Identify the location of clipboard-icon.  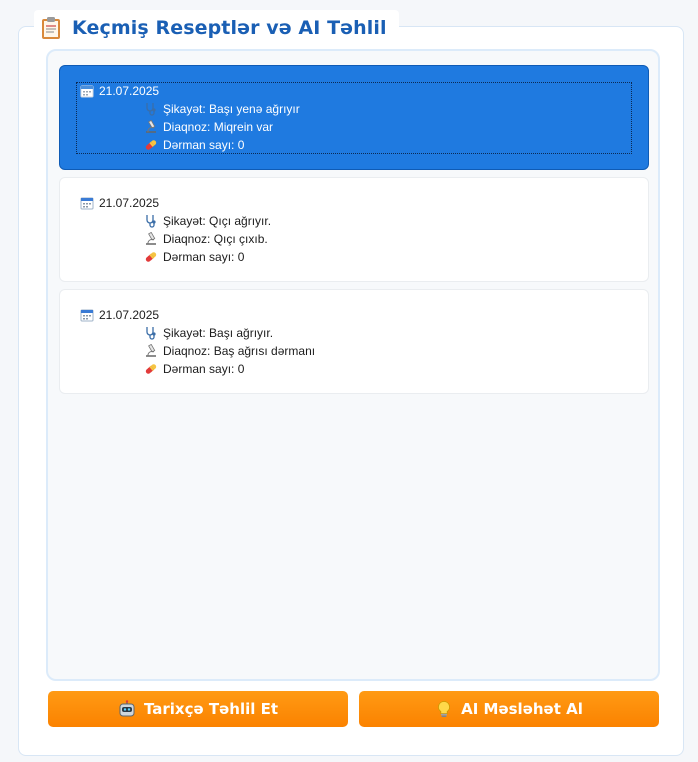
(51, 28).